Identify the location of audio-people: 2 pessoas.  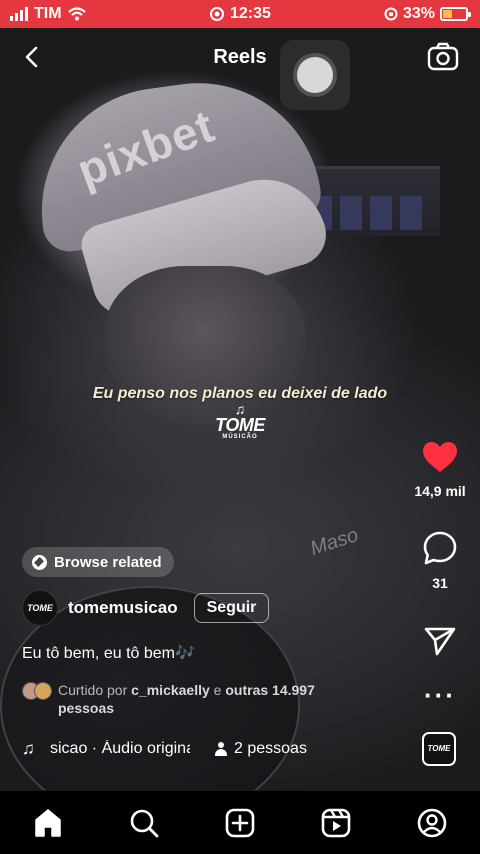
(260, 749).